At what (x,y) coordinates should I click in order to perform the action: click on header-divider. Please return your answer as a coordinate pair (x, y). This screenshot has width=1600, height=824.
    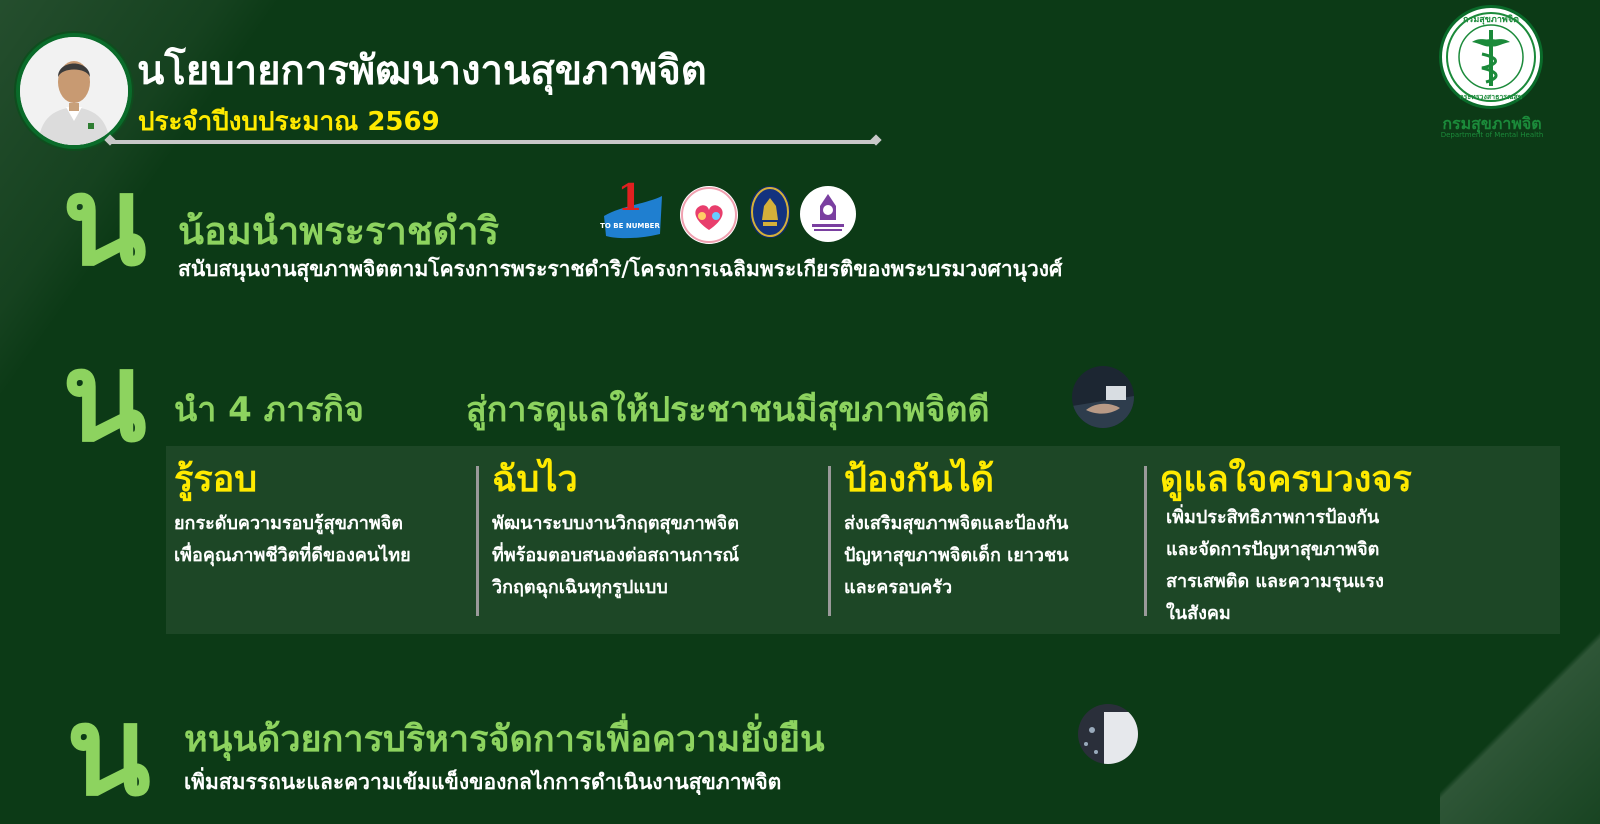
    Looking at the image, I should click on (493, 140).